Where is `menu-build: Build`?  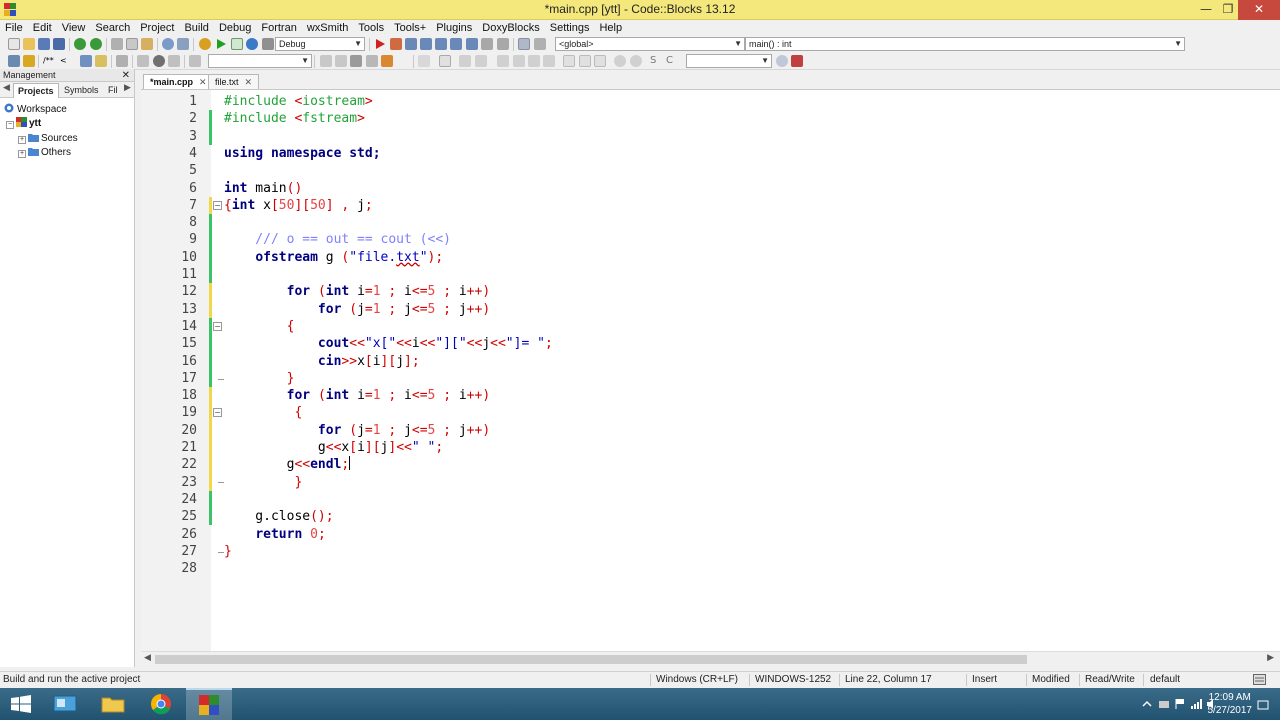 menu-build: Build is located at coordinates (196, 28).